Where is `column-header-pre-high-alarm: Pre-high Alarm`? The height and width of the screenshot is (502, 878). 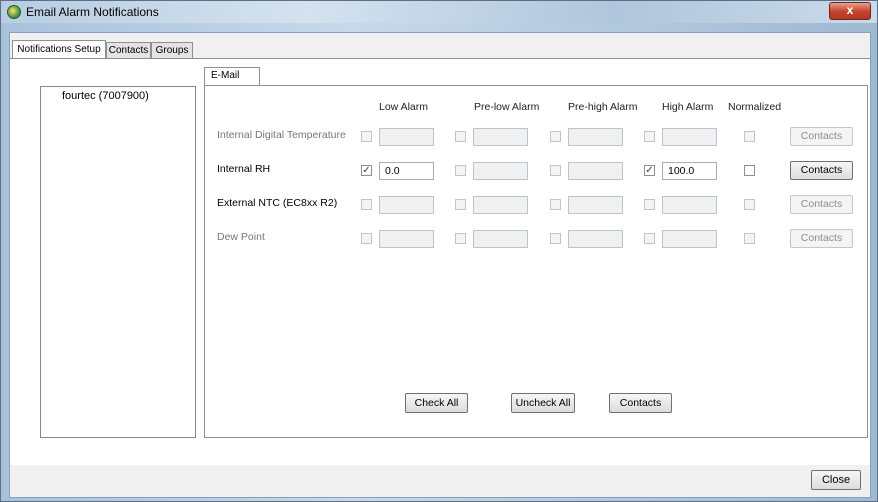 column-header-pre-high-alarm: Pre-high Alarm is located at coordinates (603, 107).